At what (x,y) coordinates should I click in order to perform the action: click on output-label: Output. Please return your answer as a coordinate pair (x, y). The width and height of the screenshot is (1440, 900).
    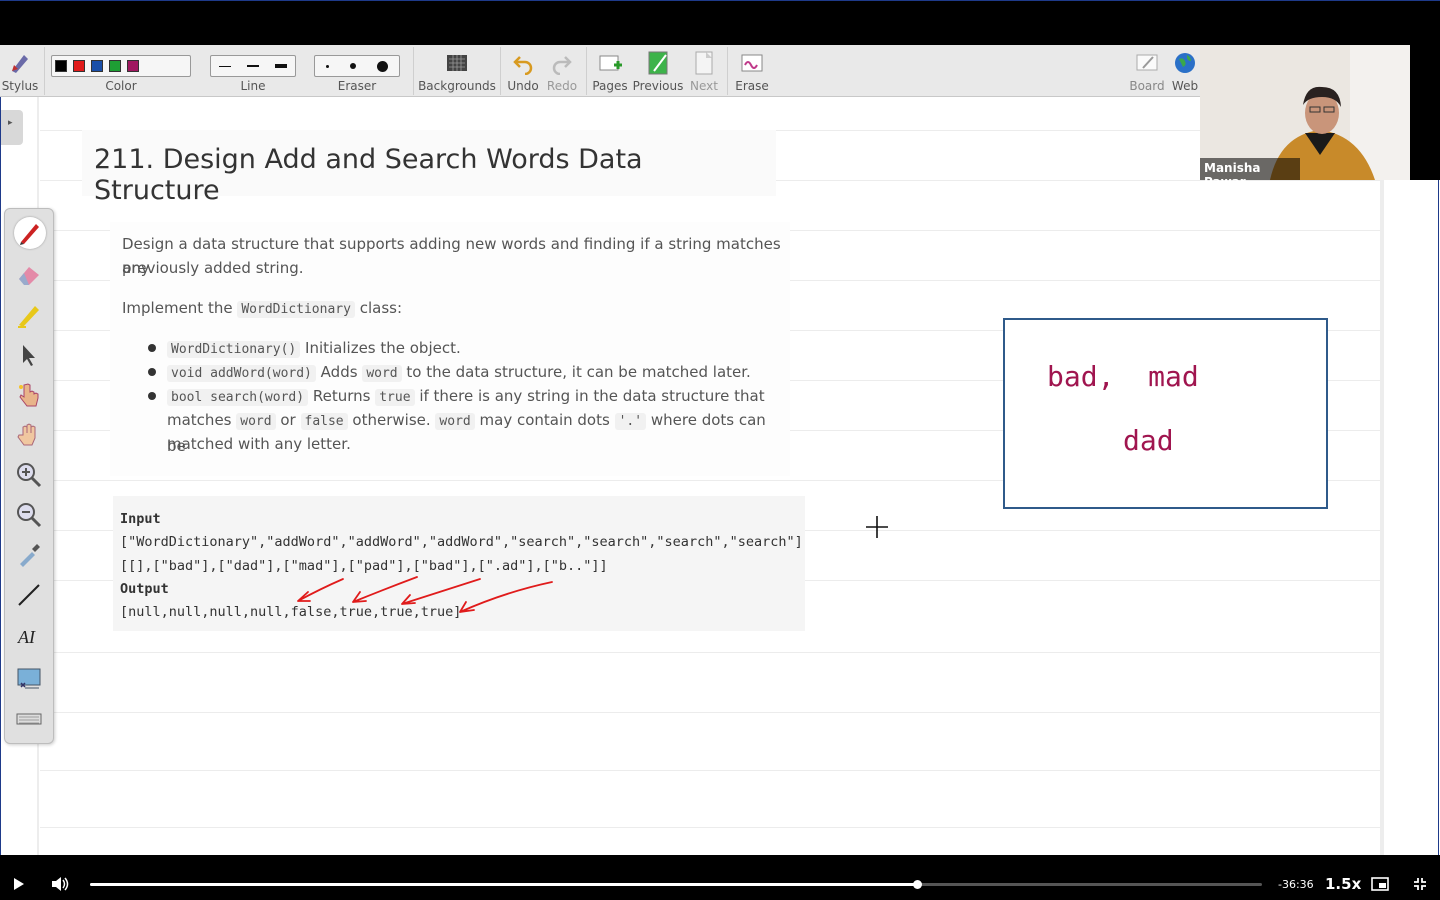
    Looking at the image, I should click on (144, 589).